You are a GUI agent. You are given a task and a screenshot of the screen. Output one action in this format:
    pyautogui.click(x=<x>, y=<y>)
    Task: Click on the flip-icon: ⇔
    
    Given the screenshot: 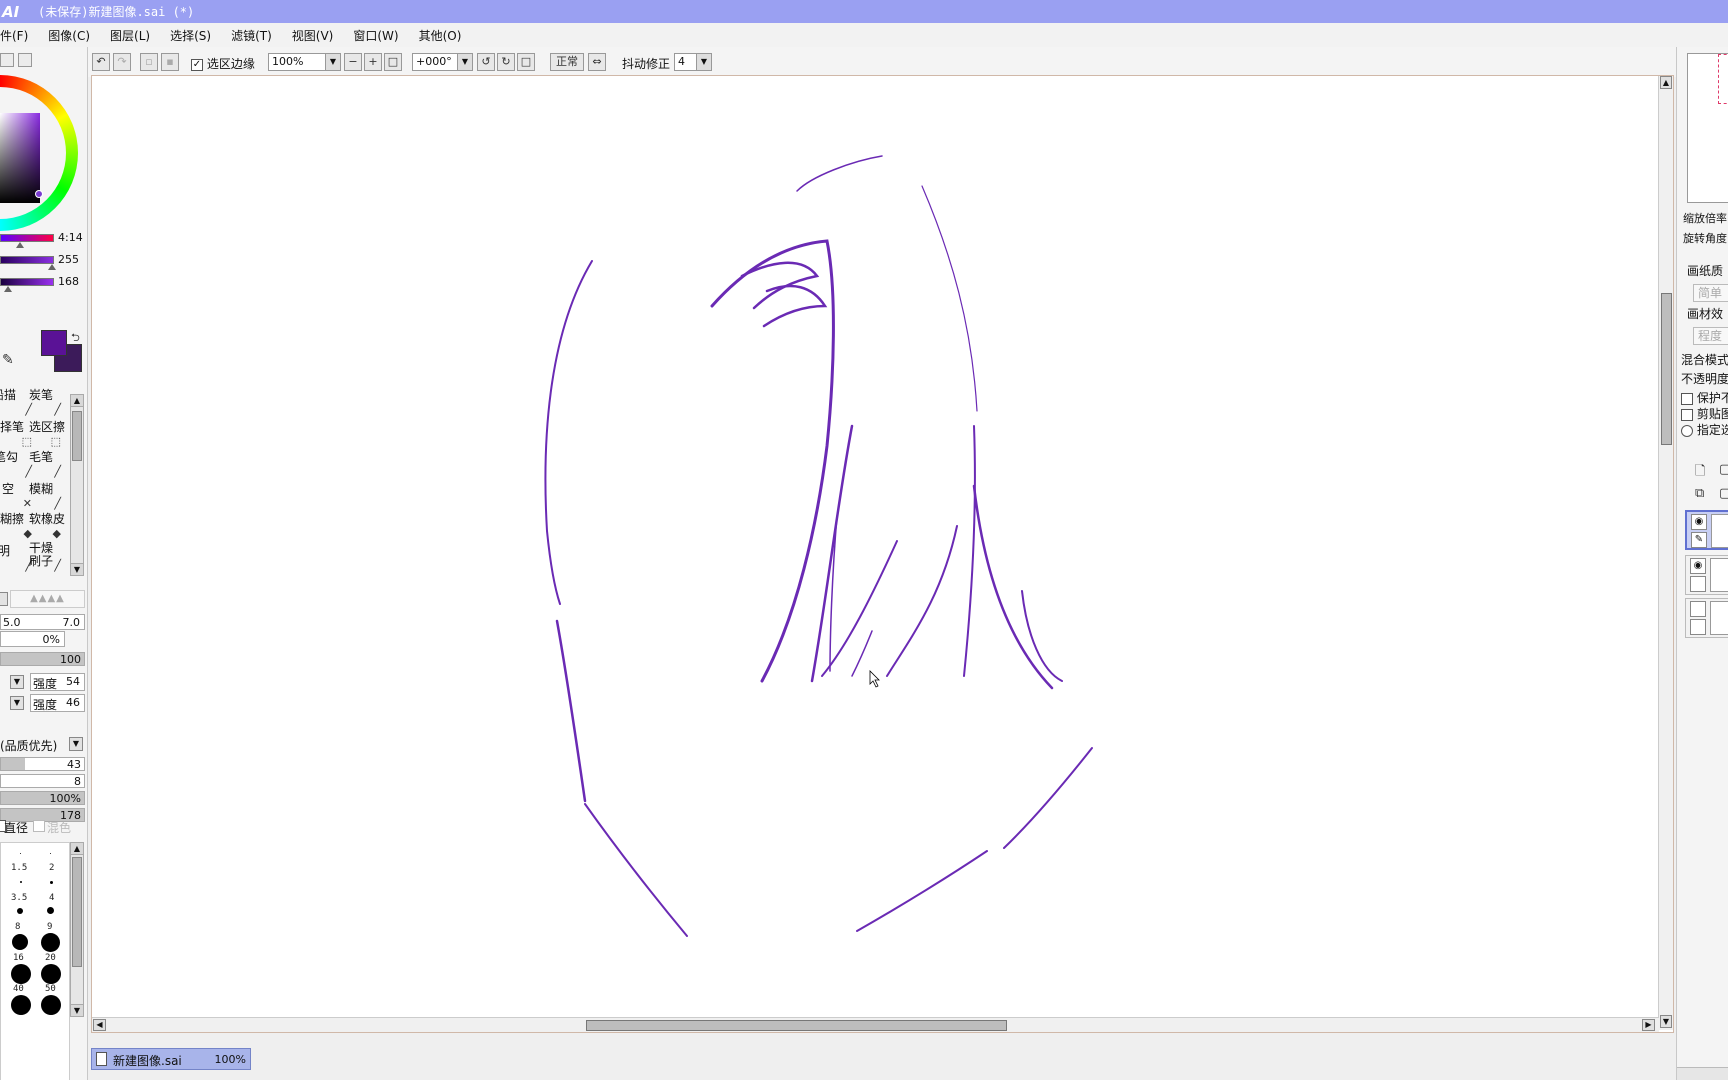 What is the action you would take?
    pyautogui.click(x=597, y=62)
    